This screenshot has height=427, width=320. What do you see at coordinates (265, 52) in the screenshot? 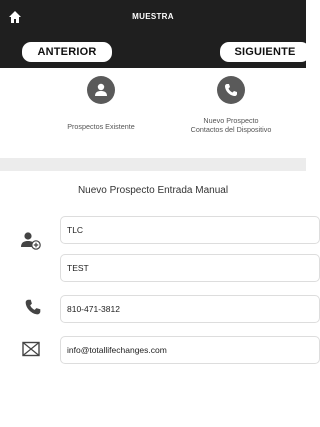
I see `next-button: SIGUIENTE` at bounding box center [265, 52].